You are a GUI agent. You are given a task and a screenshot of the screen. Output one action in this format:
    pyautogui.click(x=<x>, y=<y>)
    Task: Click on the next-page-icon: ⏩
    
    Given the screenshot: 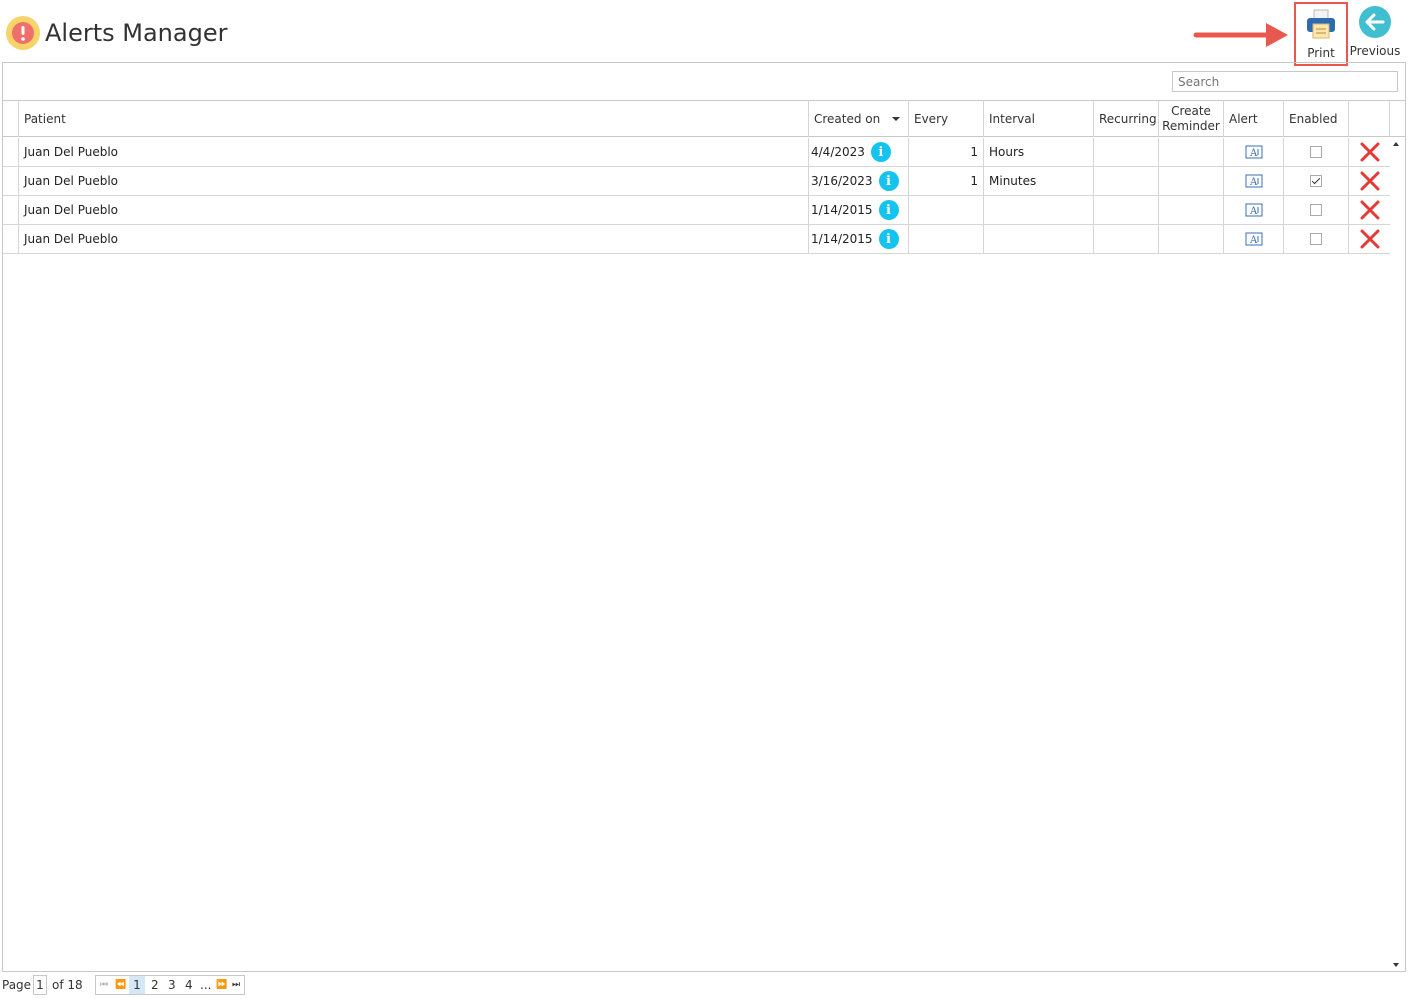 What is the action you would take?
    pyautogui.click(x=221, y=985)
    